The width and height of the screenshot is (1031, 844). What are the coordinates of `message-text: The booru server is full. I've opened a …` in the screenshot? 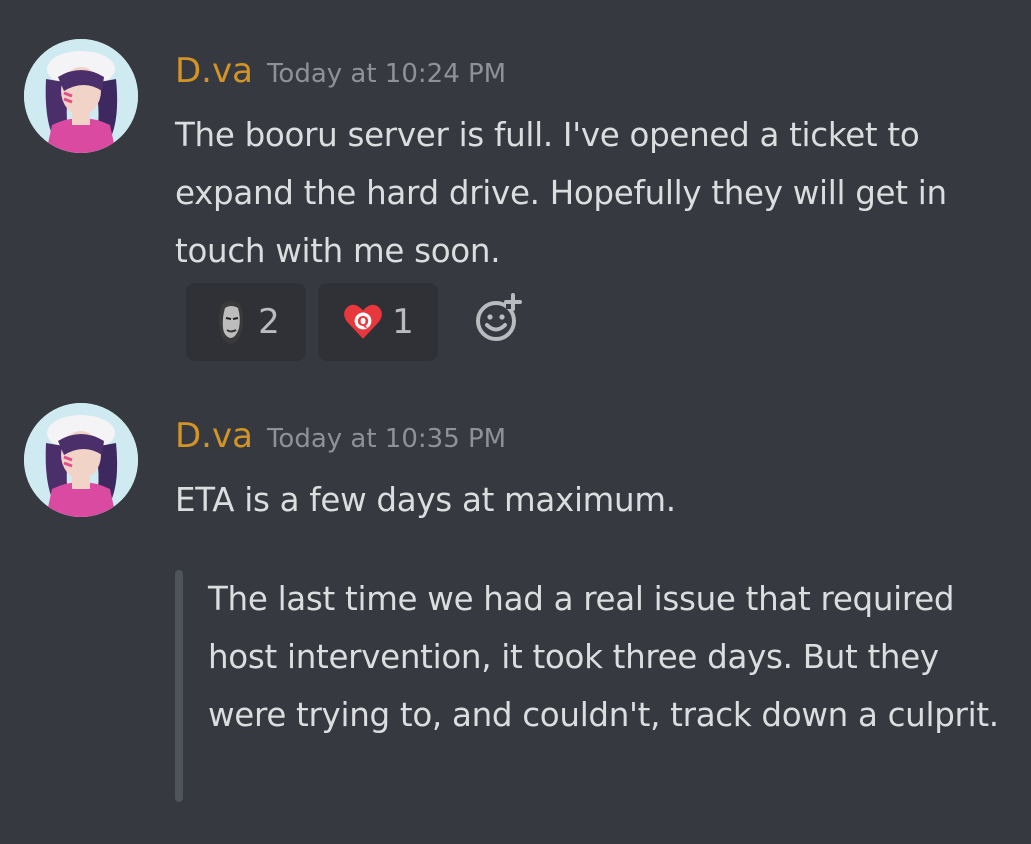 It's located at (561, 193).